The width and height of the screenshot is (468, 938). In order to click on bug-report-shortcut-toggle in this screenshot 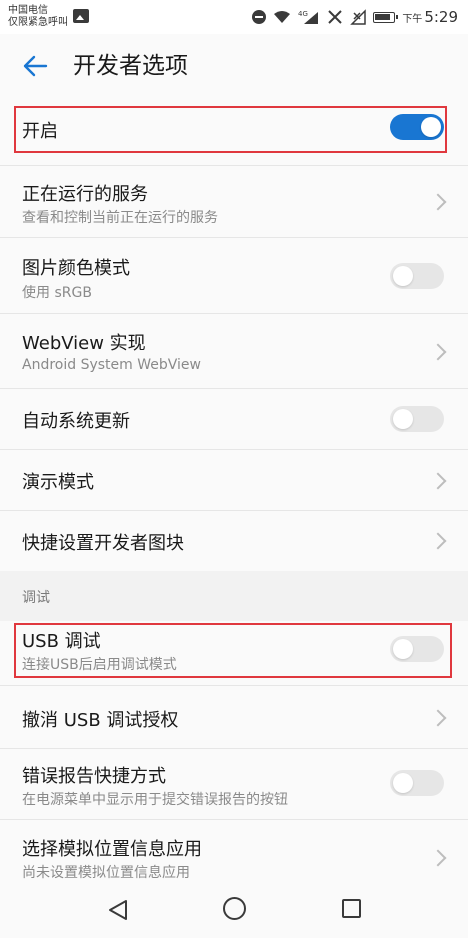, I will do `click(417, 783)`.